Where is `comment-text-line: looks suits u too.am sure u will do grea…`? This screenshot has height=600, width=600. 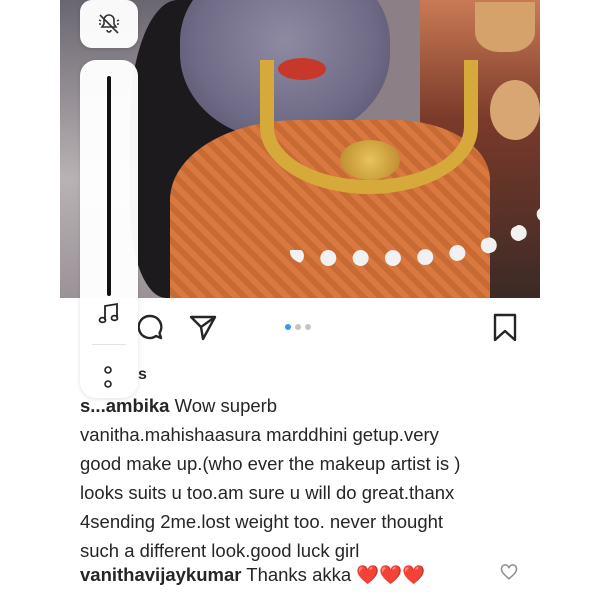 comment-text-line: looks suits u too.am sure u will do grea… is located at coordinates (267, 492).